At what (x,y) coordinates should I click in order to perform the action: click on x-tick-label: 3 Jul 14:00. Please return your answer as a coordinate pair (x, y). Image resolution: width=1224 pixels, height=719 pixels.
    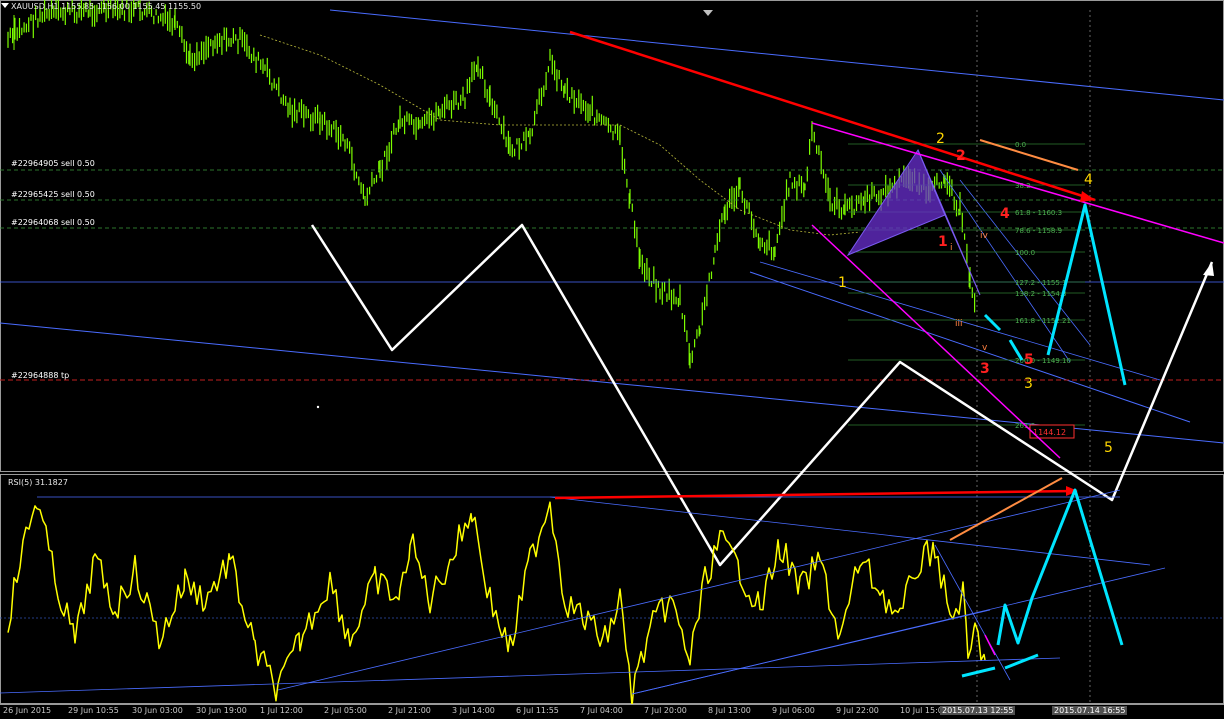
    Looking at the image, I should click on (473, 710).